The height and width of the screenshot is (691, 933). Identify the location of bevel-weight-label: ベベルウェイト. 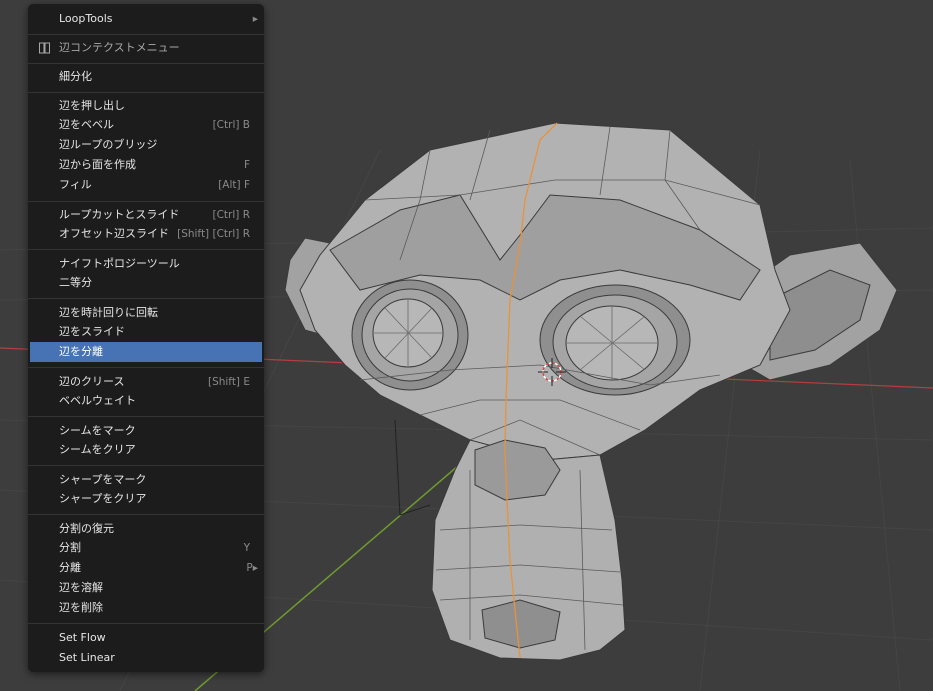
(97, 400).